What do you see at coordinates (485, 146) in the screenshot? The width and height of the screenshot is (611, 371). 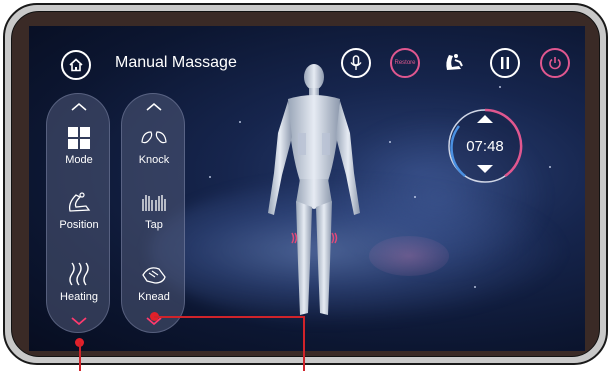 I see `timer-display: 07:48` at bounding box center [485, 146].